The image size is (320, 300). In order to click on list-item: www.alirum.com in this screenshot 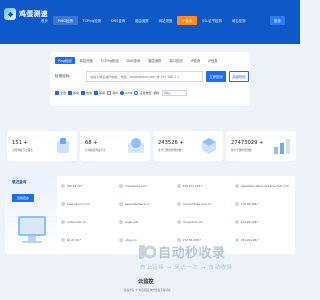, I will do `click(90, 204)`.